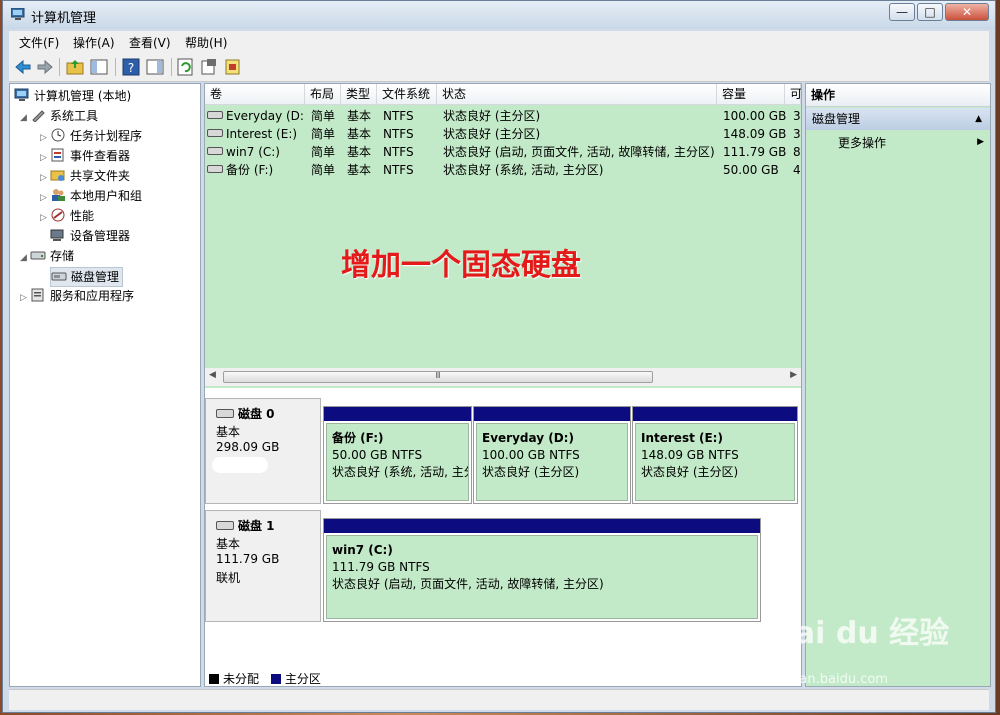 The height and width of the screenshot is (715, 1000). Describe the element at coordinates (755, 152) in the screenshot. I see `capacity-cell: 111.79 GB` at that location.